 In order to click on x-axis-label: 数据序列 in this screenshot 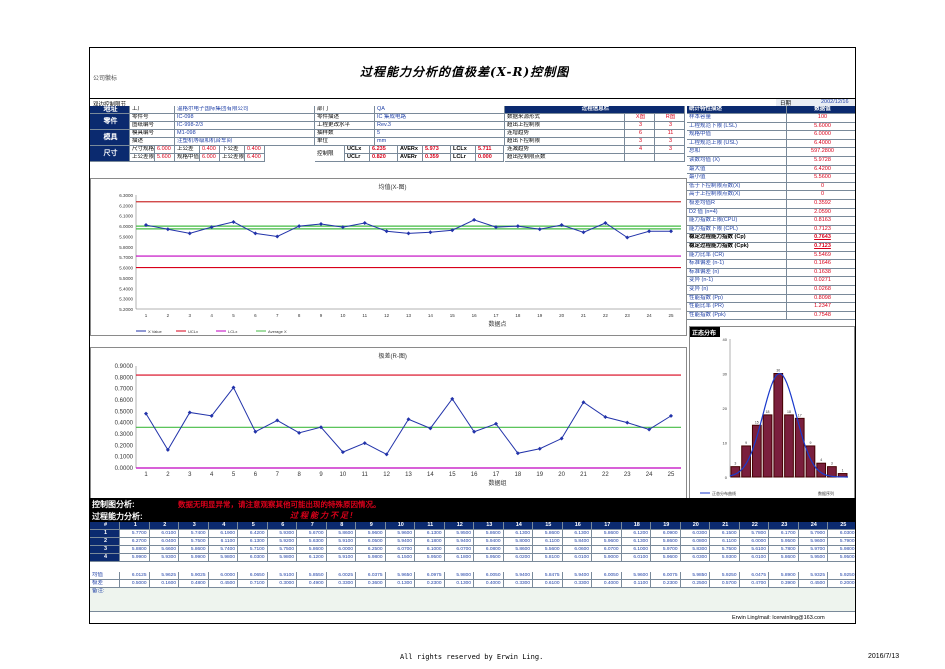, I will do `click(826, 493)`.